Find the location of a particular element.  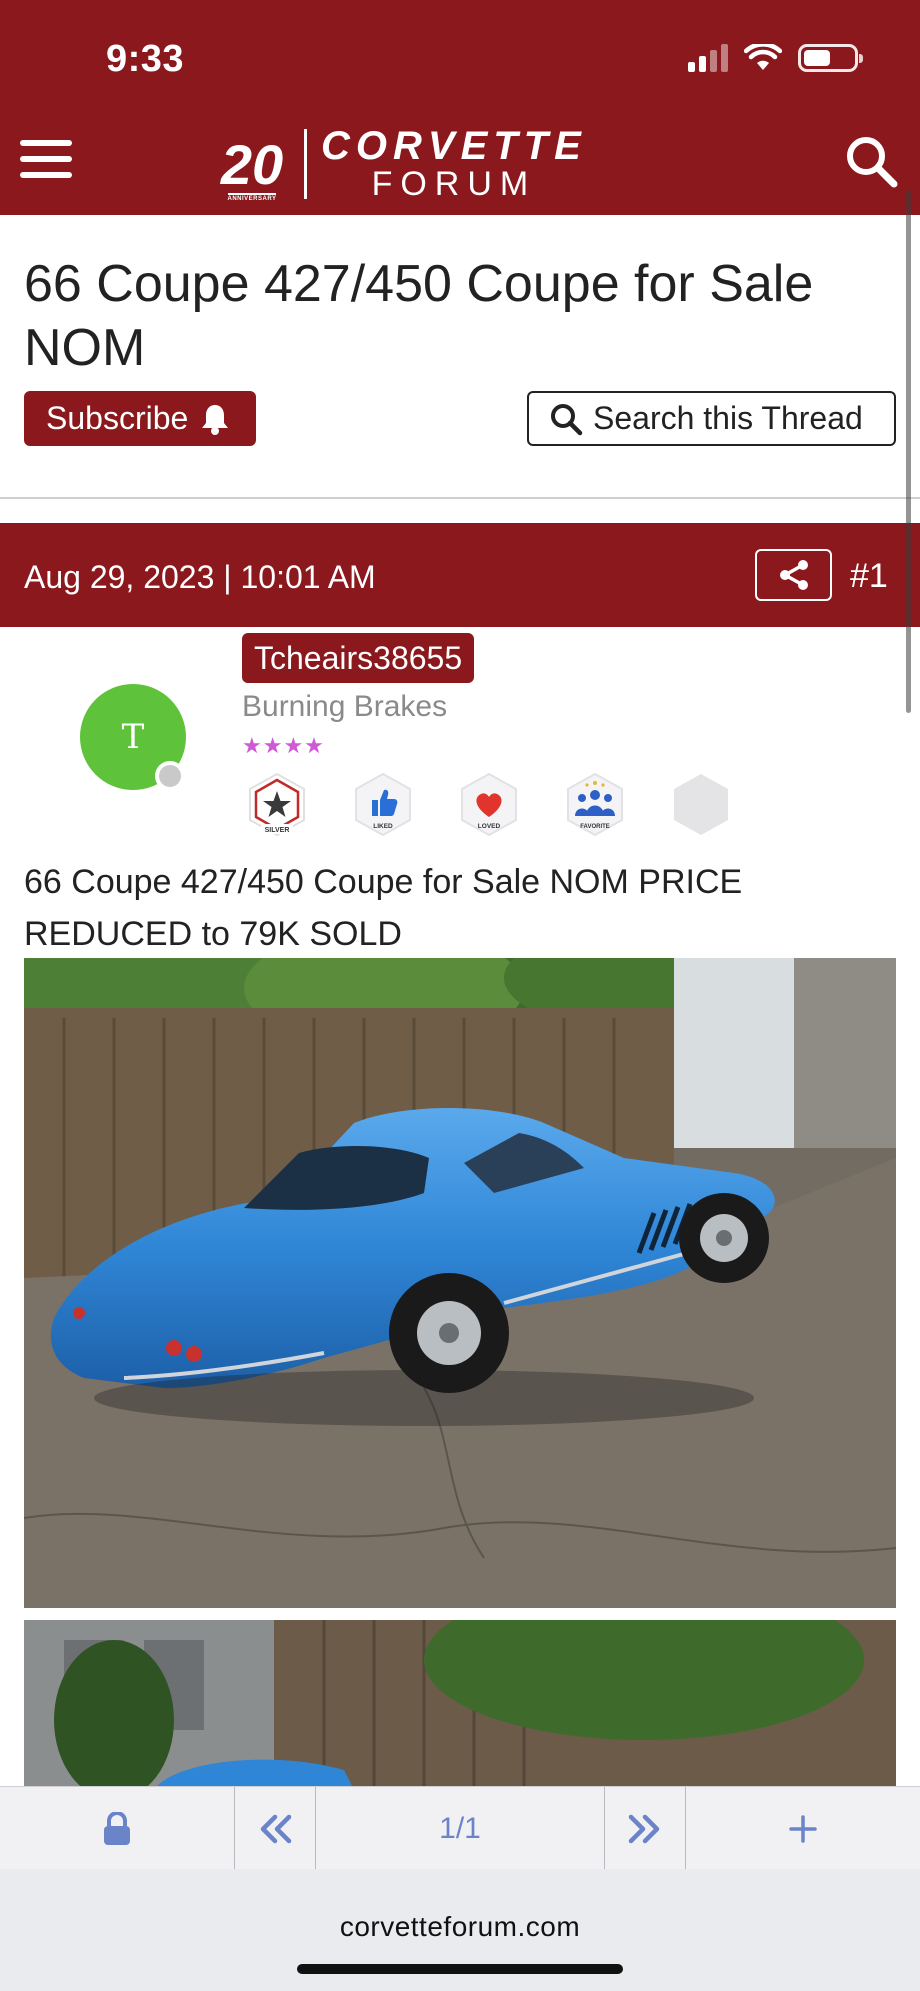

url-display: corvetteforum.com is located at coordinates (460, 1927).